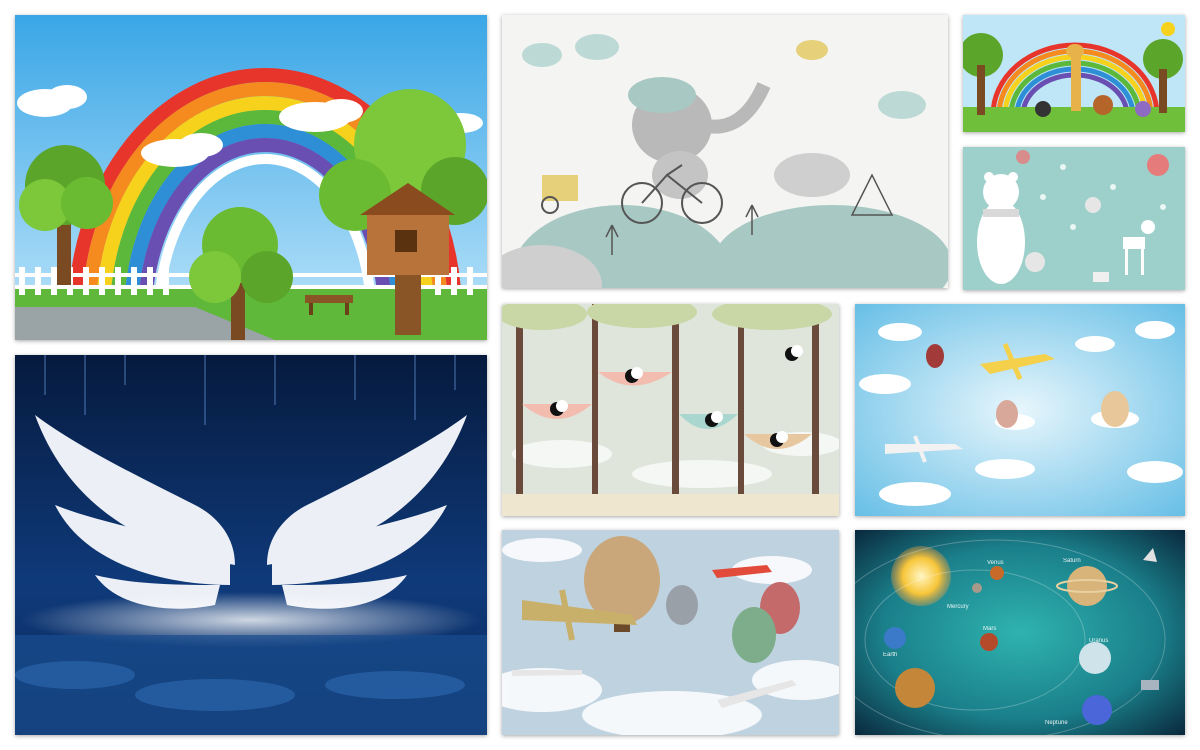  Describe the element at coordinates (890, 655) in the screenshot. I see `earth-label: Earth` at that location.